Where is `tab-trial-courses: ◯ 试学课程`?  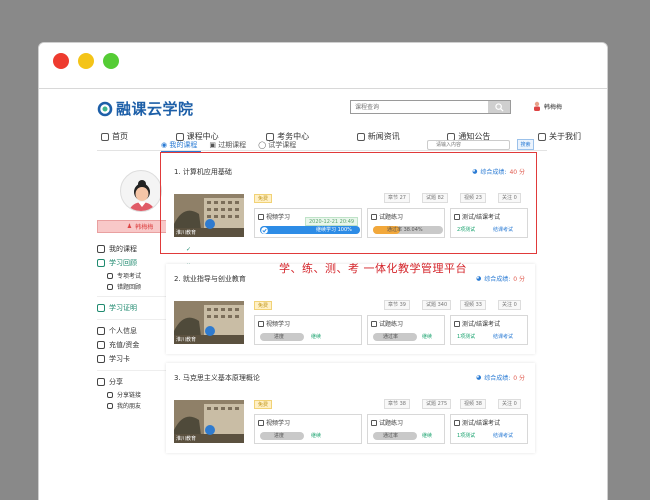
tab-trial-courses: ◯ 试学课程 is located at coordinates (277, 145).